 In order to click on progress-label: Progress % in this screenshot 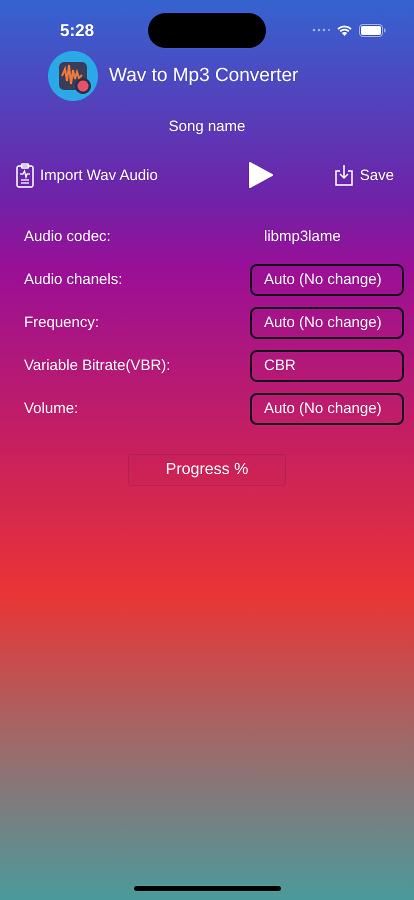, I will do `click(207, 470)`.